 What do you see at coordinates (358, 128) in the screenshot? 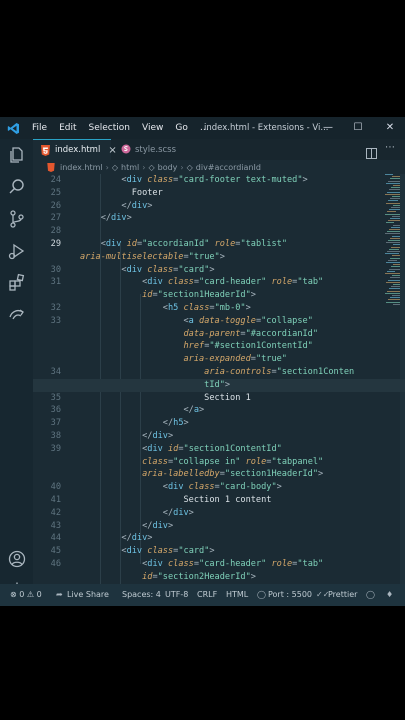
I see `maximize-button: ☐` at bounding box center [358, 128].